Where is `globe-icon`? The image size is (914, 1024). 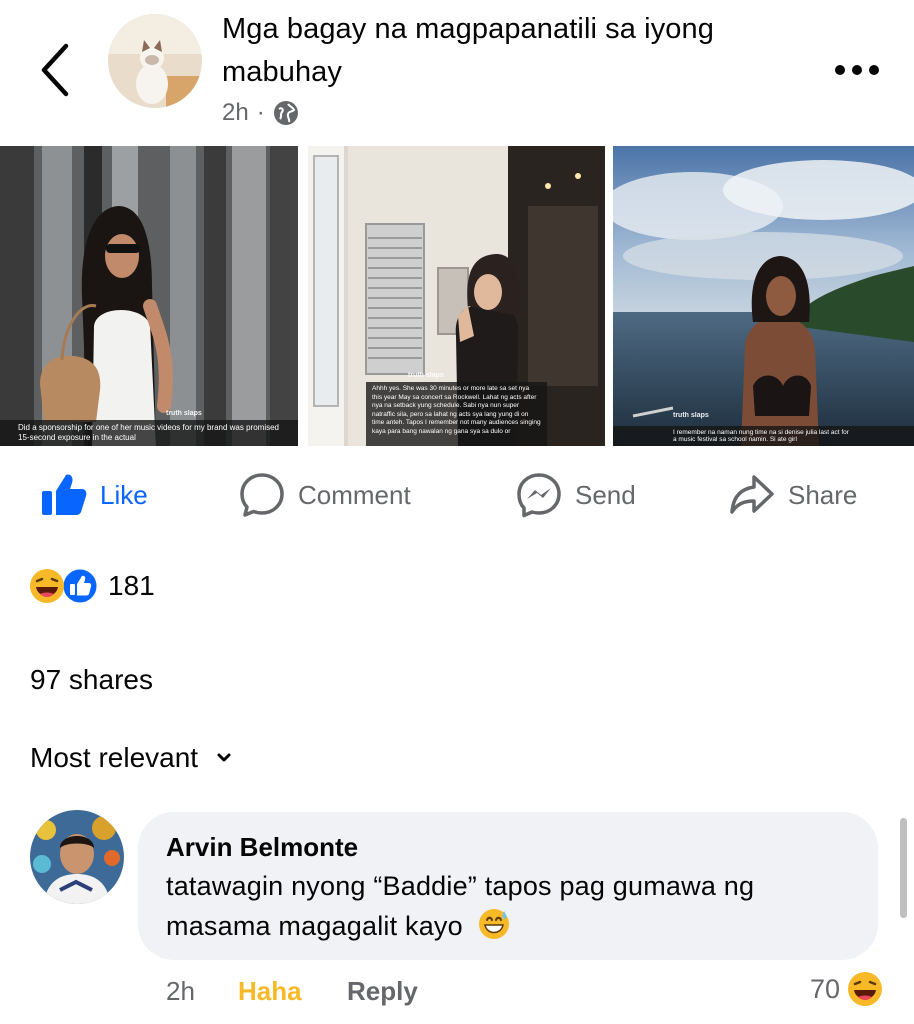
globe-icon is located at coordinates (285, 113).